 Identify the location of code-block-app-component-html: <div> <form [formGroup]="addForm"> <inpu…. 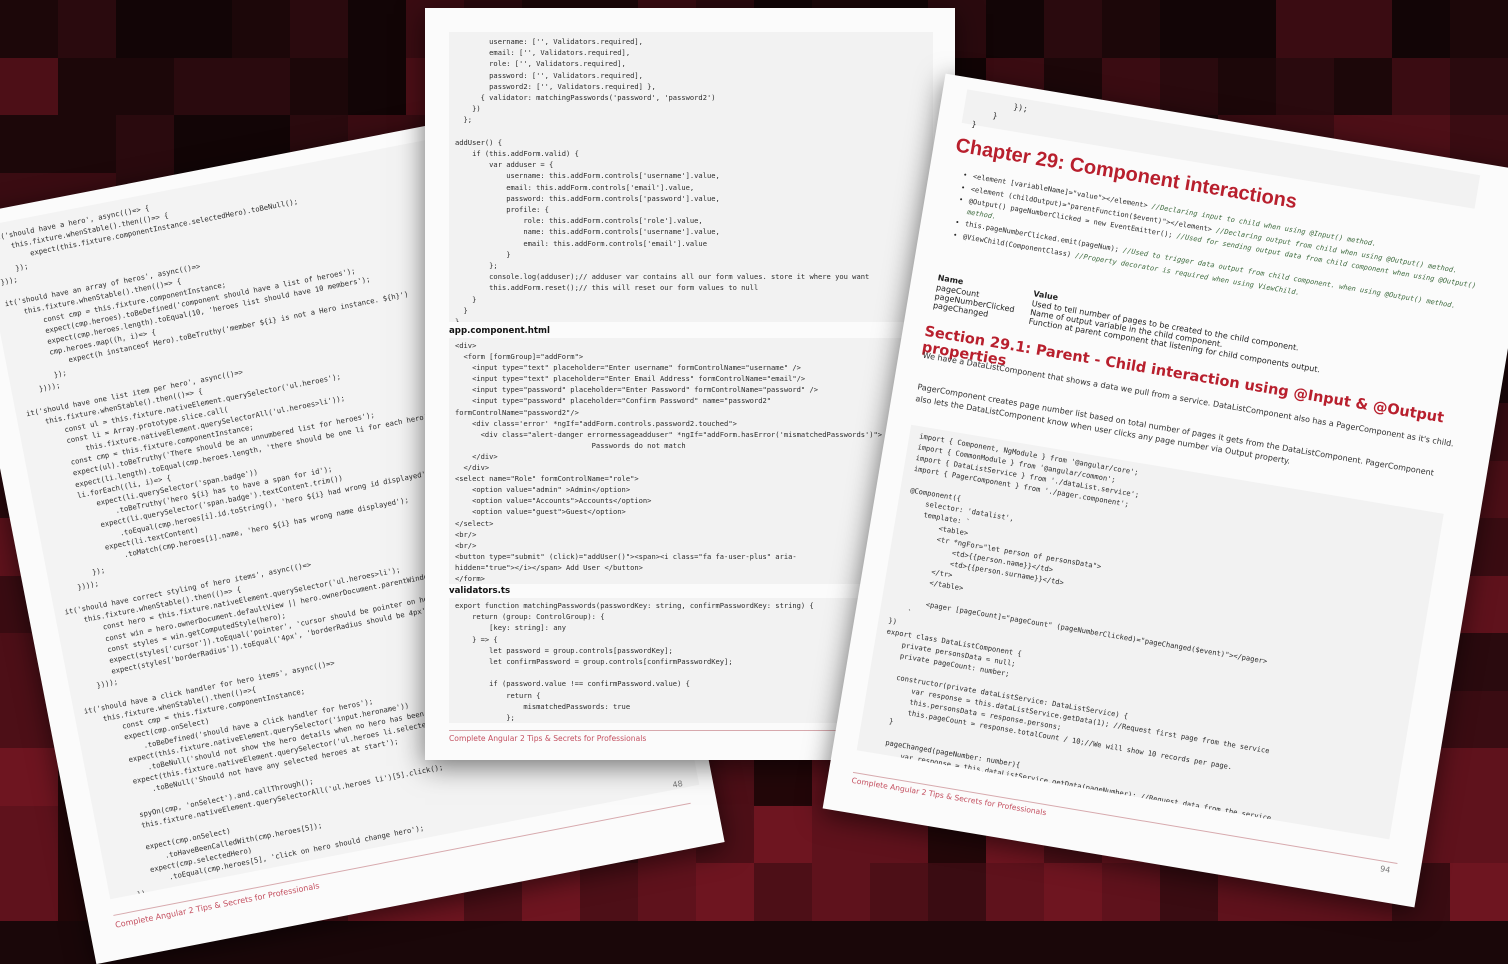
(691, 461).